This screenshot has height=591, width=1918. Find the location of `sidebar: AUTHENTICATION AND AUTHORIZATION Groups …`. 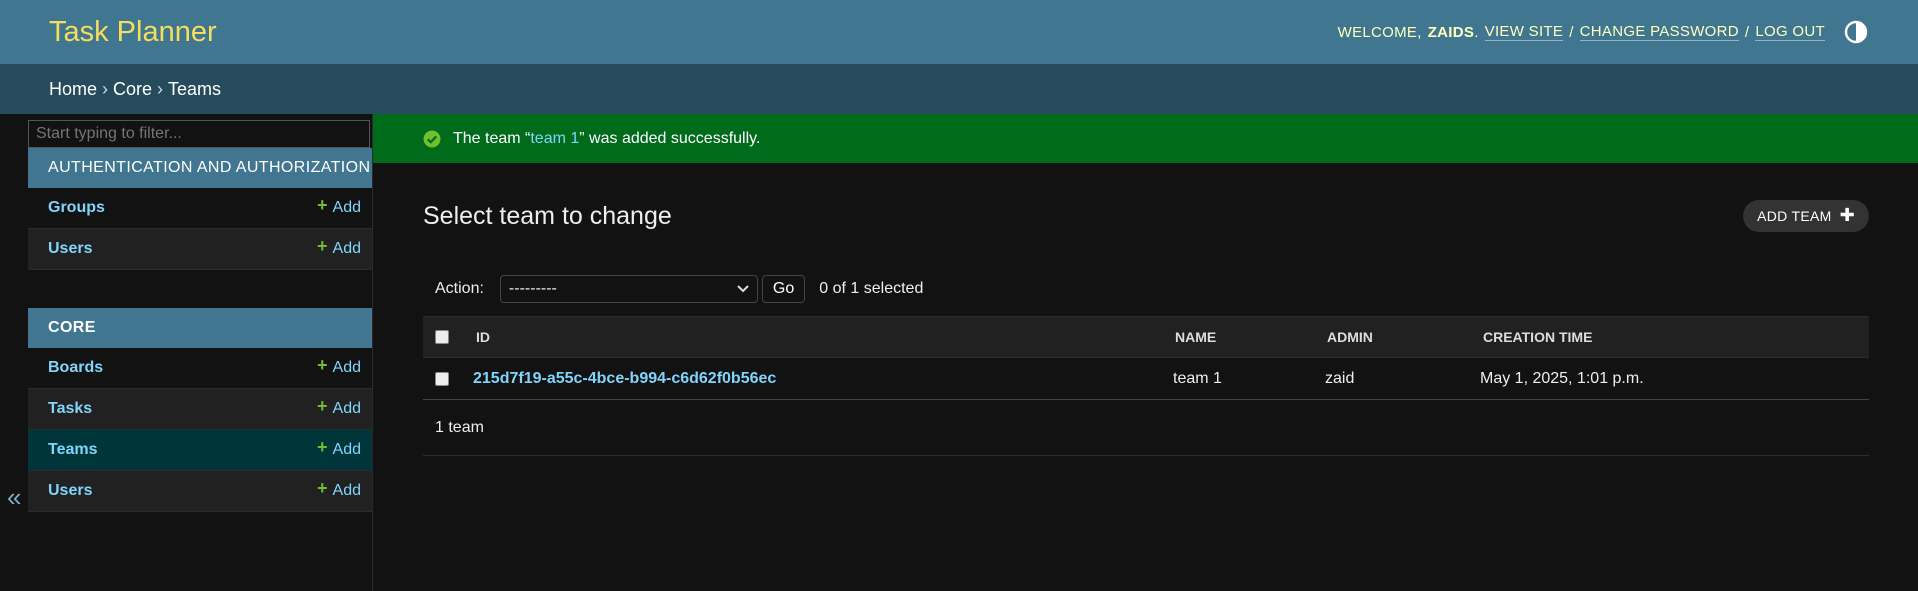

sidebar: AUTHENTICATION AND AUTHORIZATION Groups … is located at coordinates (200, 352).